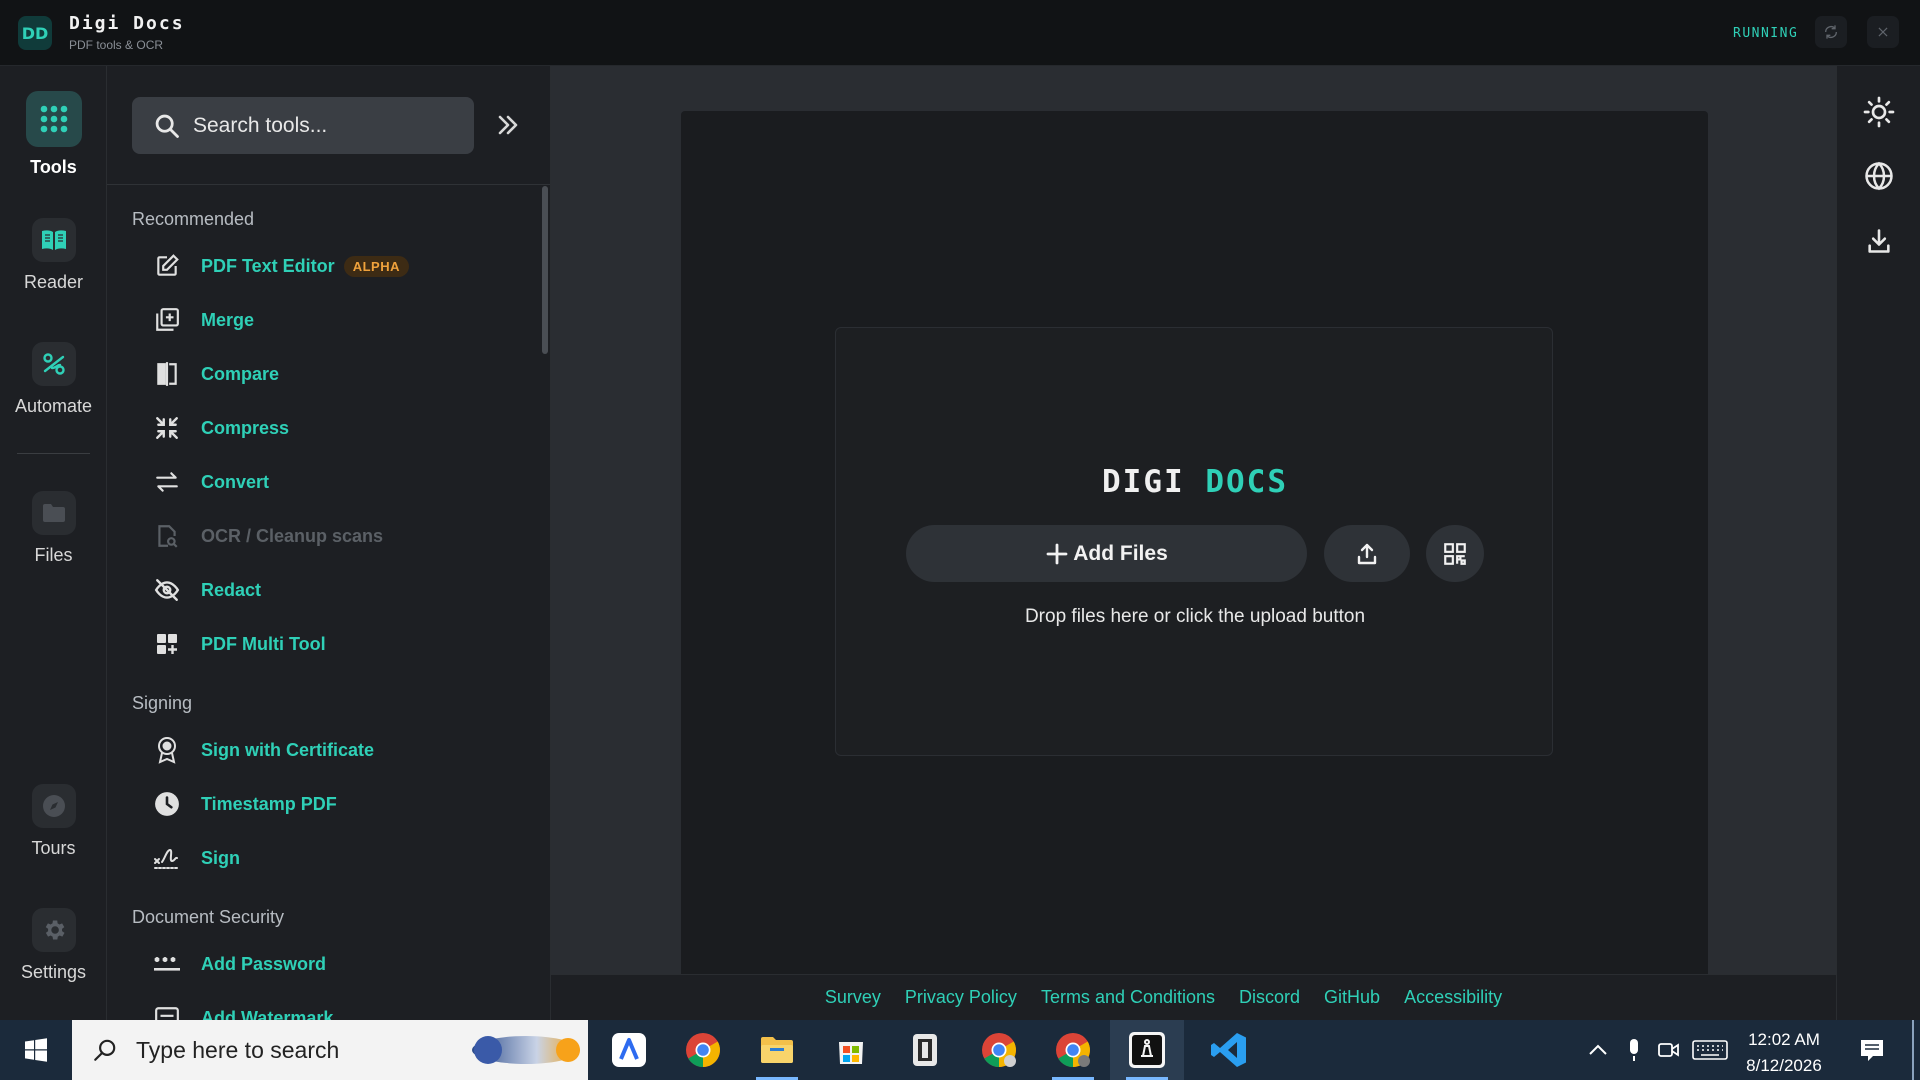  I want to click on chevron-up-icon, so click(1598, 1049).